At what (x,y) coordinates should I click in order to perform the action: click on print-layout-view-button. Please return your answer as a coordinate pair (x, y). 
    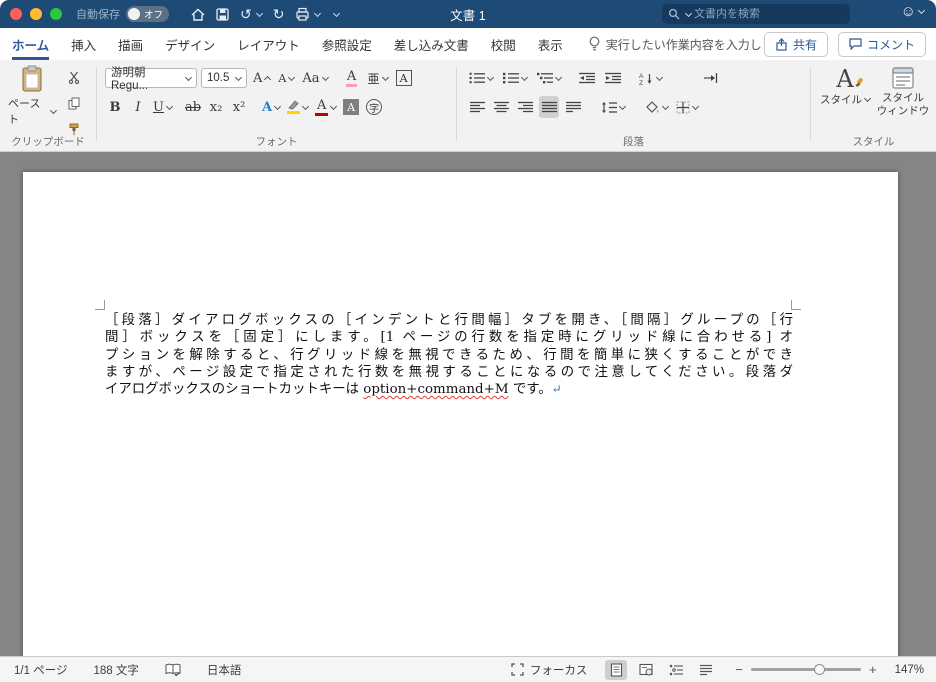
    Looking at the image, I should click on (616, 669).